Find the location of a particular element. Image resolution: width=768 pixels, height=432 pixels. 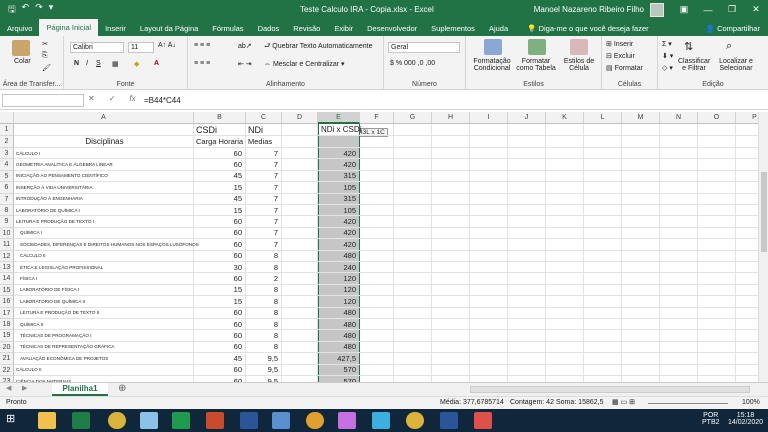

cell-e4: 420 is located at coordinates (339, 164).